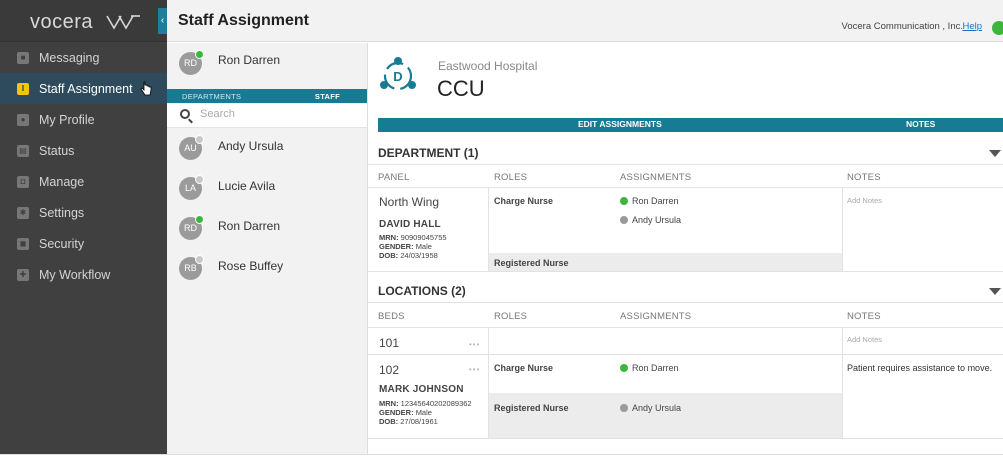  Describe the element at coordinates (23, 212) in the screenshot. I see `settings-icon: ✱` at that location.